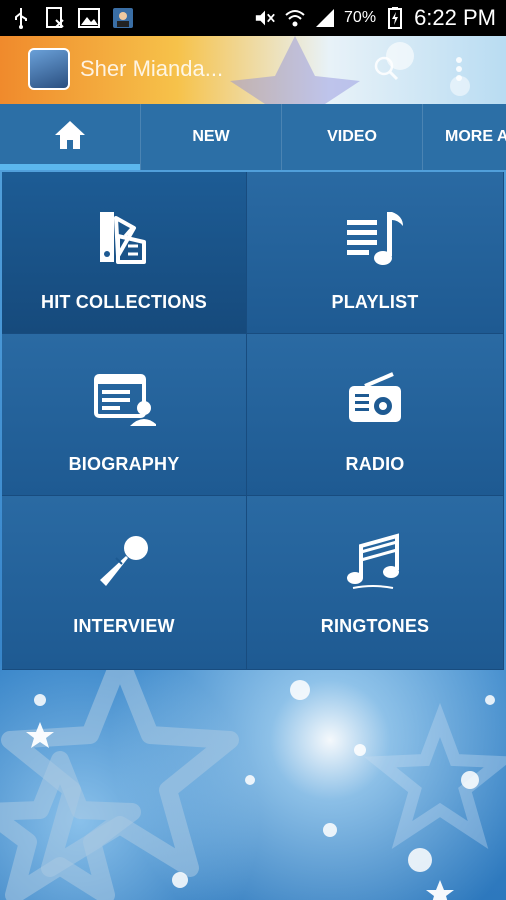 Image resolution: width=506 pixels, height=900 pixels. I want to click on image-icon, so click(89, 18).